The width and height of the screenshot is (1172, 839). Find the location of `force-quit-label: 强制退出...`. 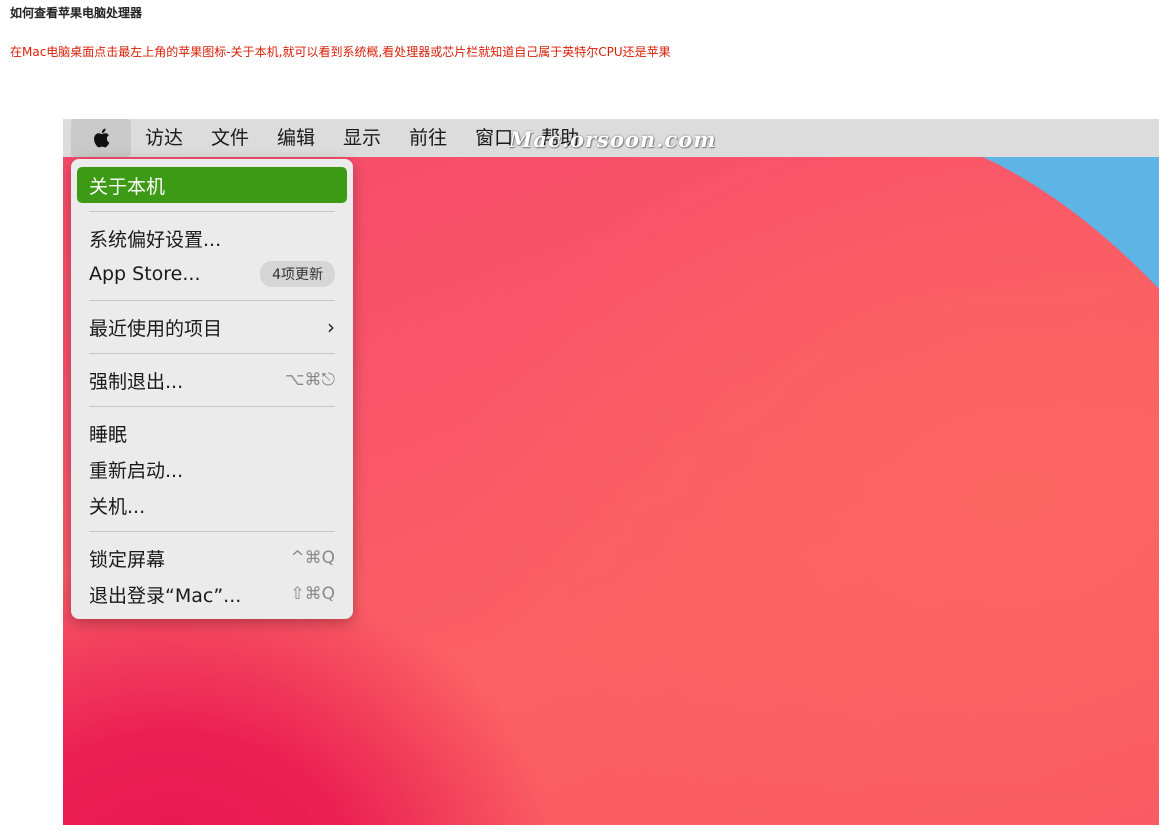

force-quit-label: 强制退出... is located at coordinates (136, 381).